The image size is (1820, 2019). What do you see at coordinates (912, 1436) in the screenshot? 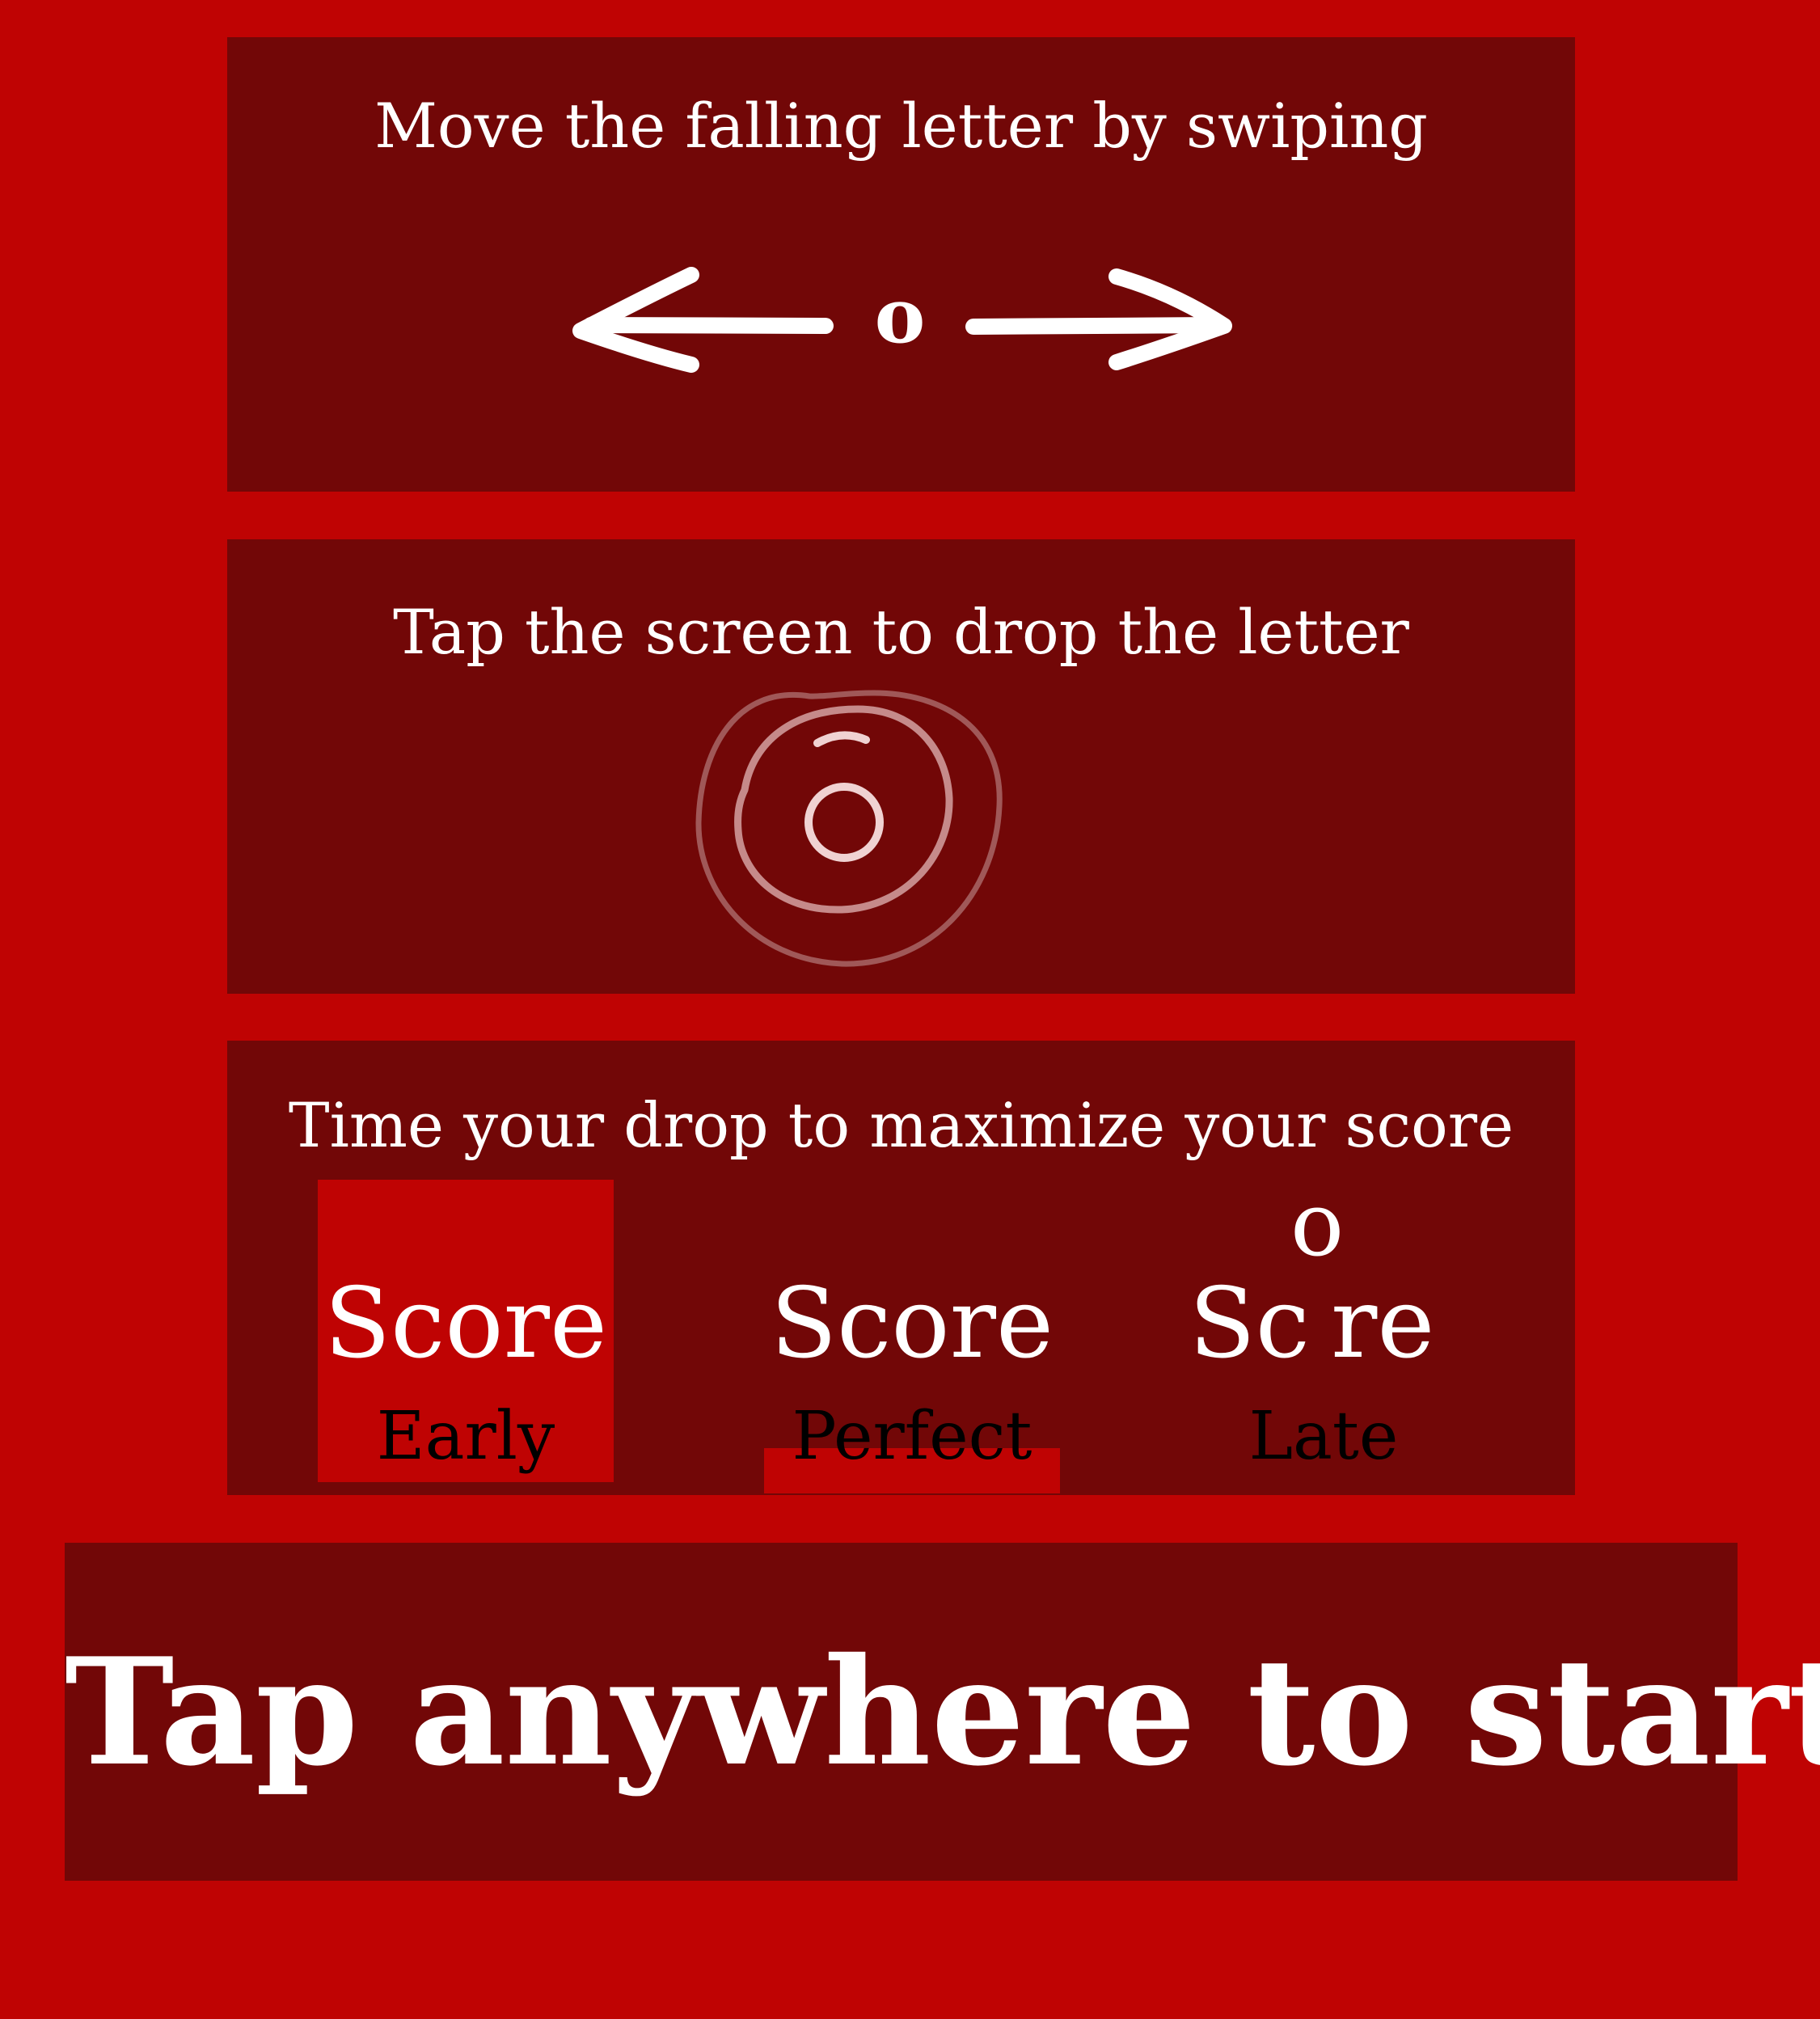
I see `perfect-label: Perfect` at bounding box center [912, 1436].